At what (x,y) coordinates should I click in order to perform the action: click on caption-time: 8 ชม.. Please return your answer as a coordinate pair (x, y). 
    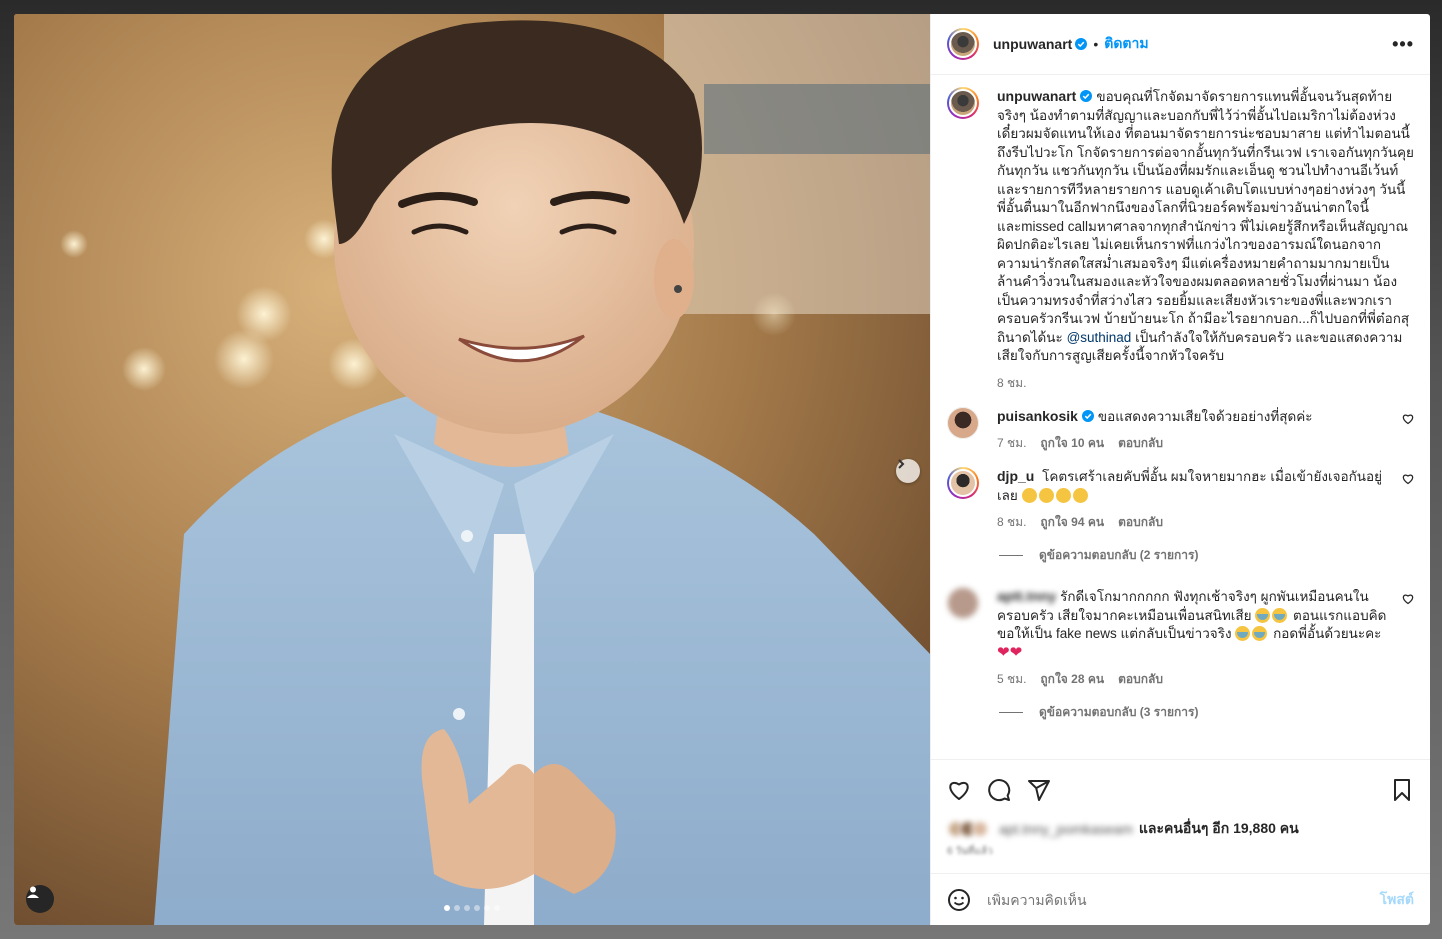
    Looking at the image, I should click on (1012, 382).